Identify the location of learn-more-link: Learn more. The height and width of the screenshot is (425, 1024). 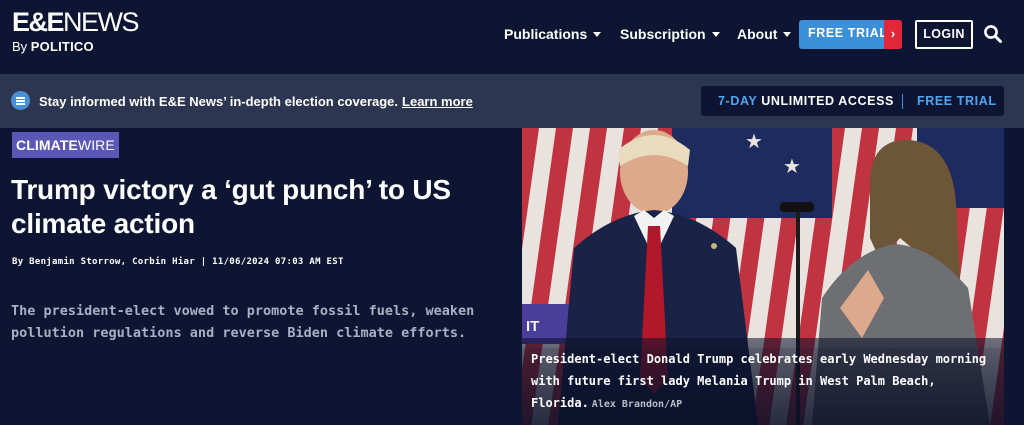
(437, 101).